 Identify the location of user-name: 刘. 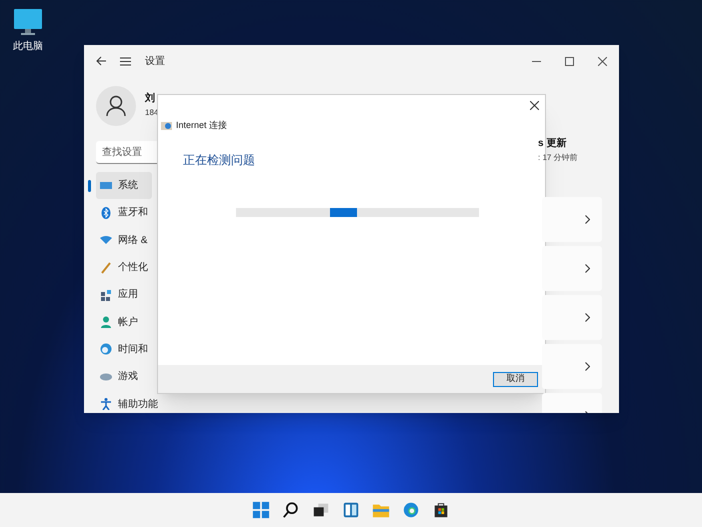
(150, 99).